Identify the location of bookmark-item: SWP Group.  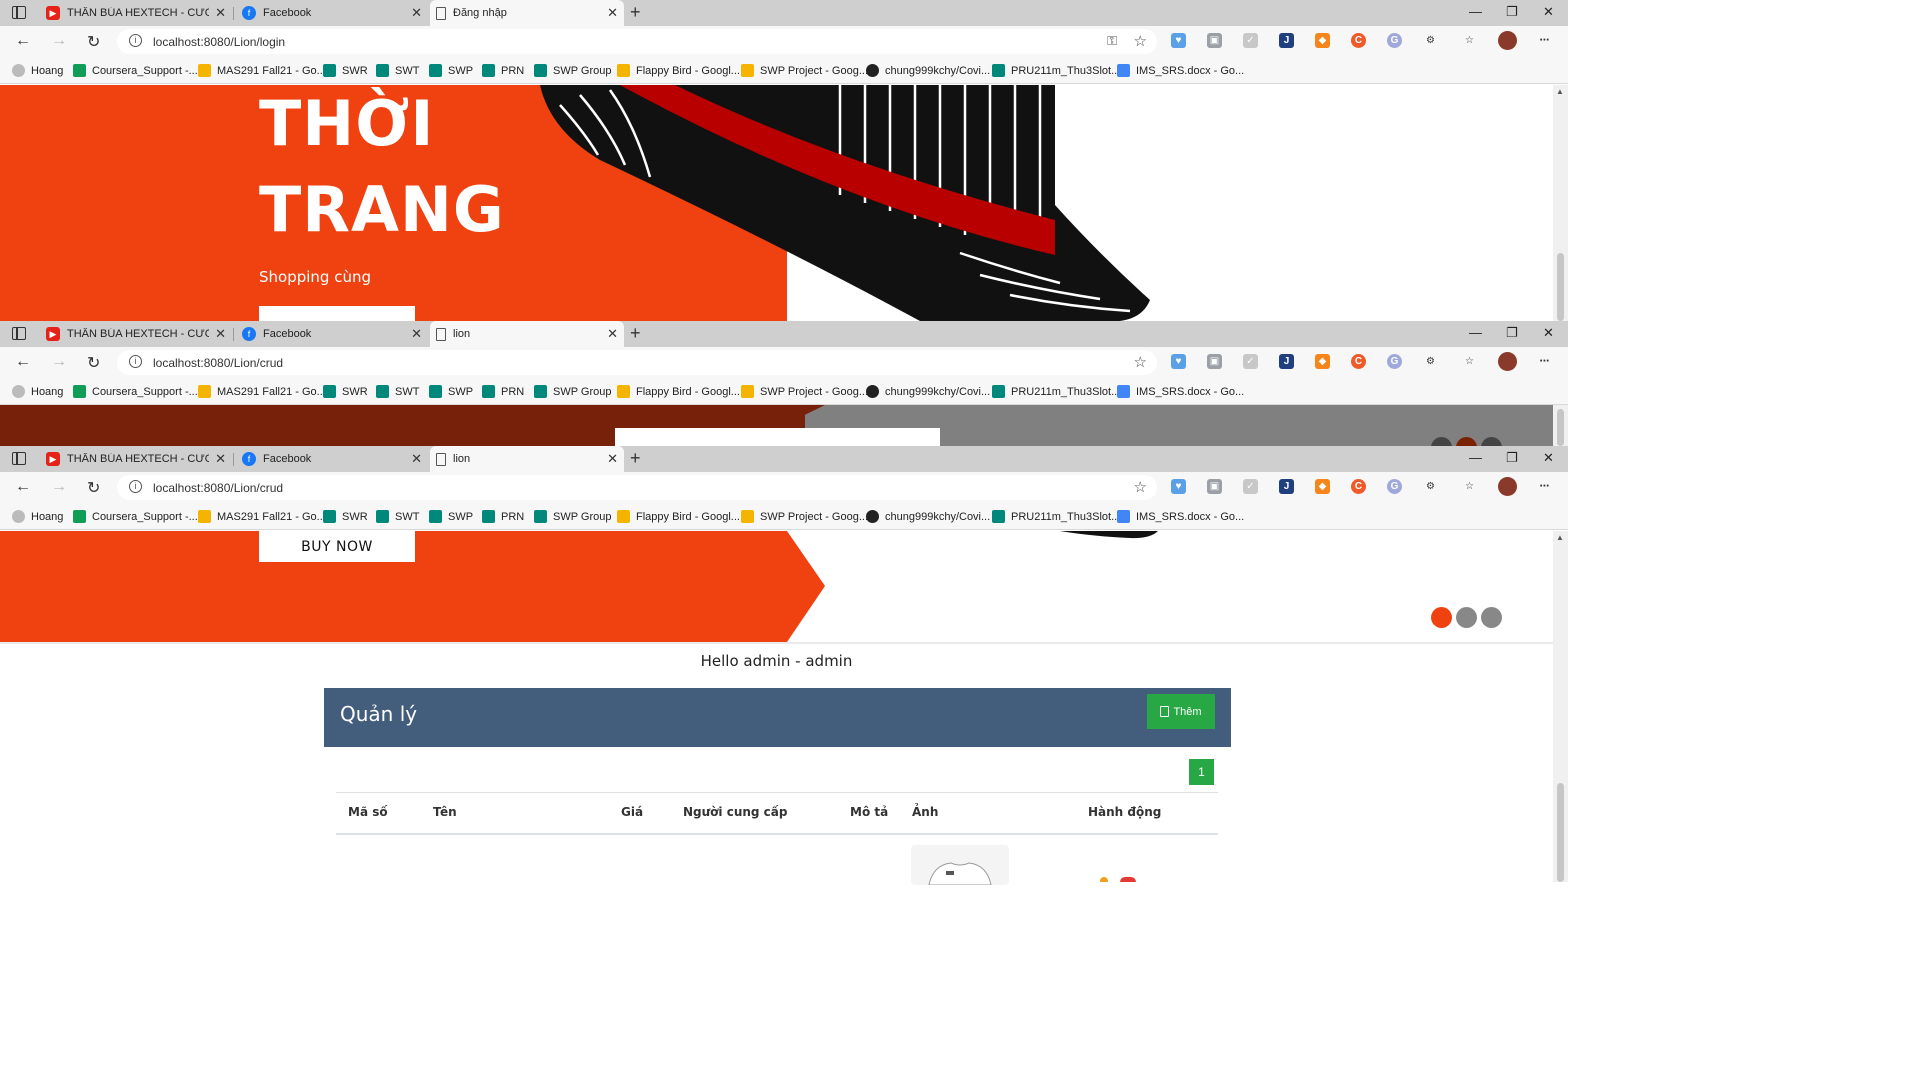
(573, 70).